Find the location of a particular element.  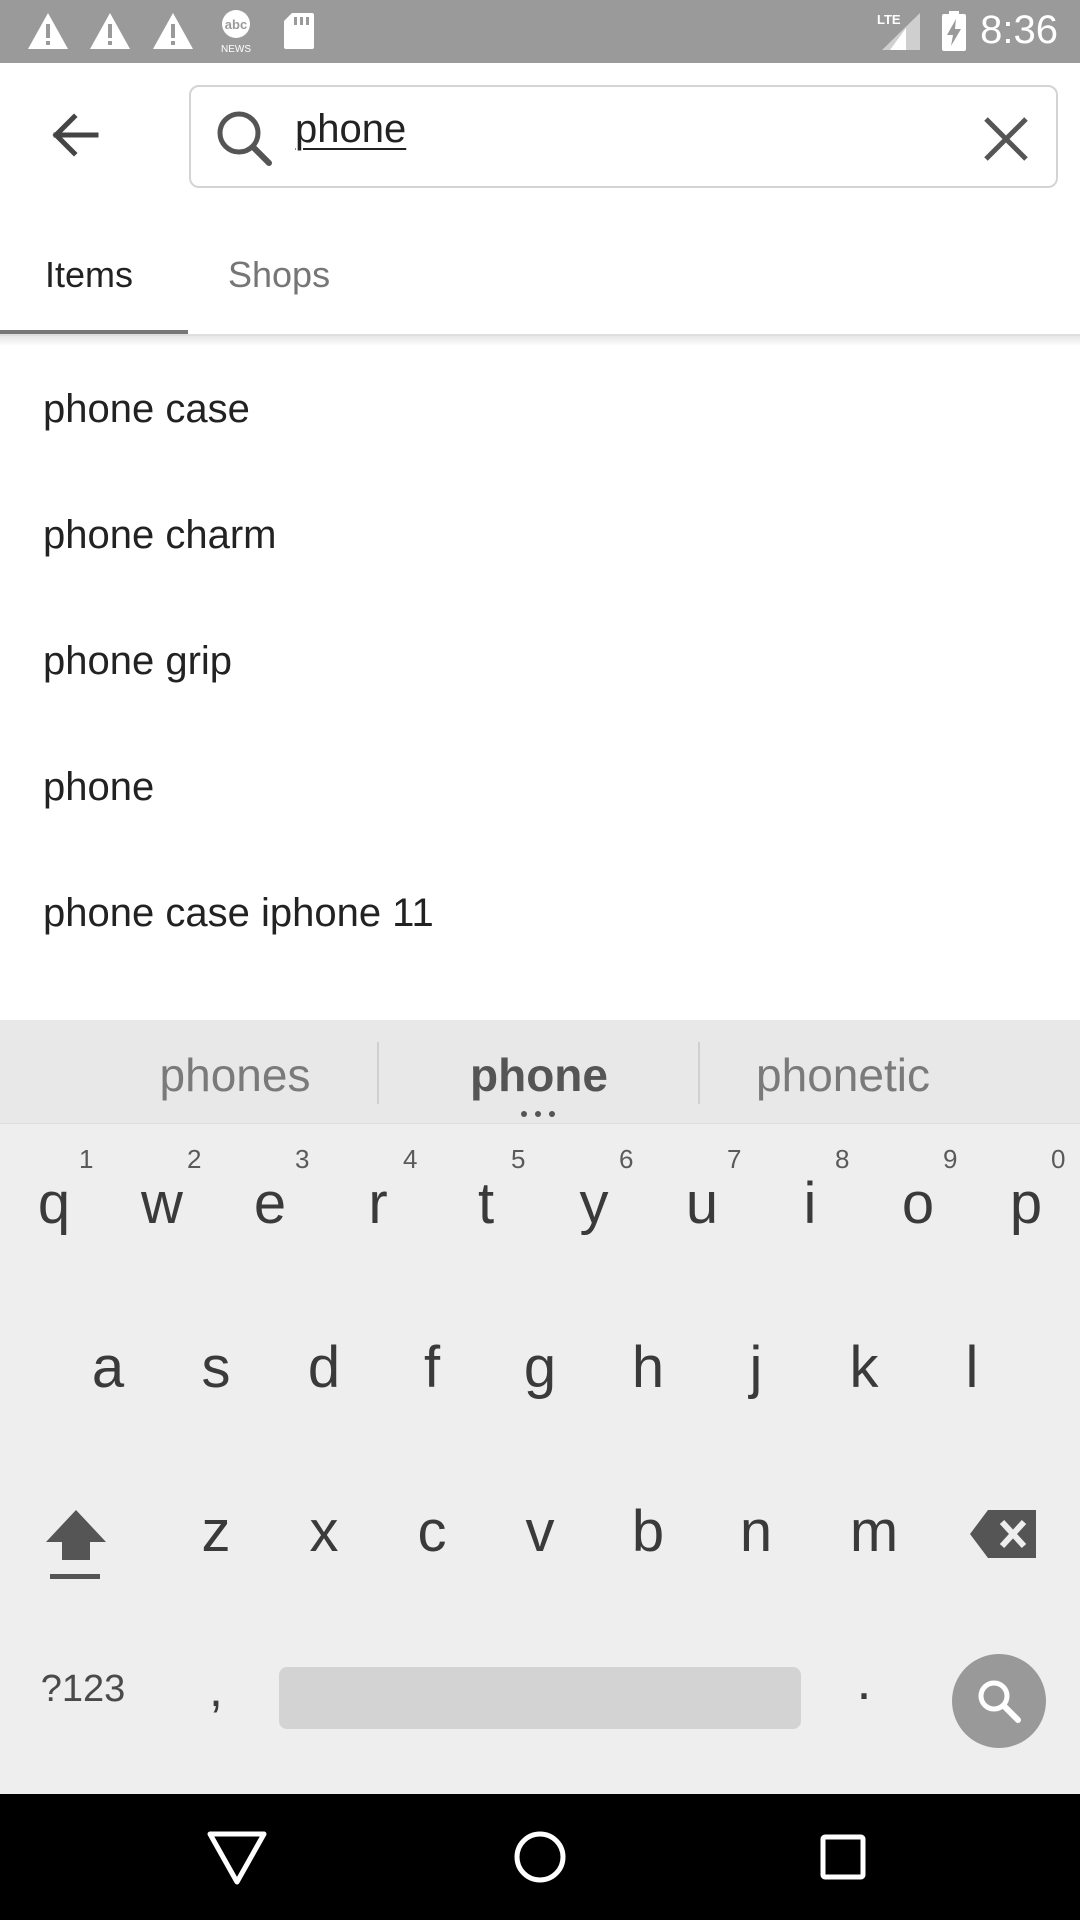

key-l: l is located at coordinates (972, 1367).